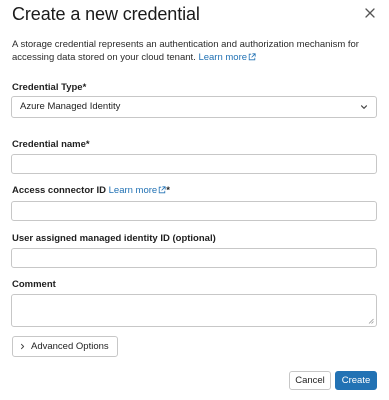  I want to click on required-mark: *, so click(168, 190).